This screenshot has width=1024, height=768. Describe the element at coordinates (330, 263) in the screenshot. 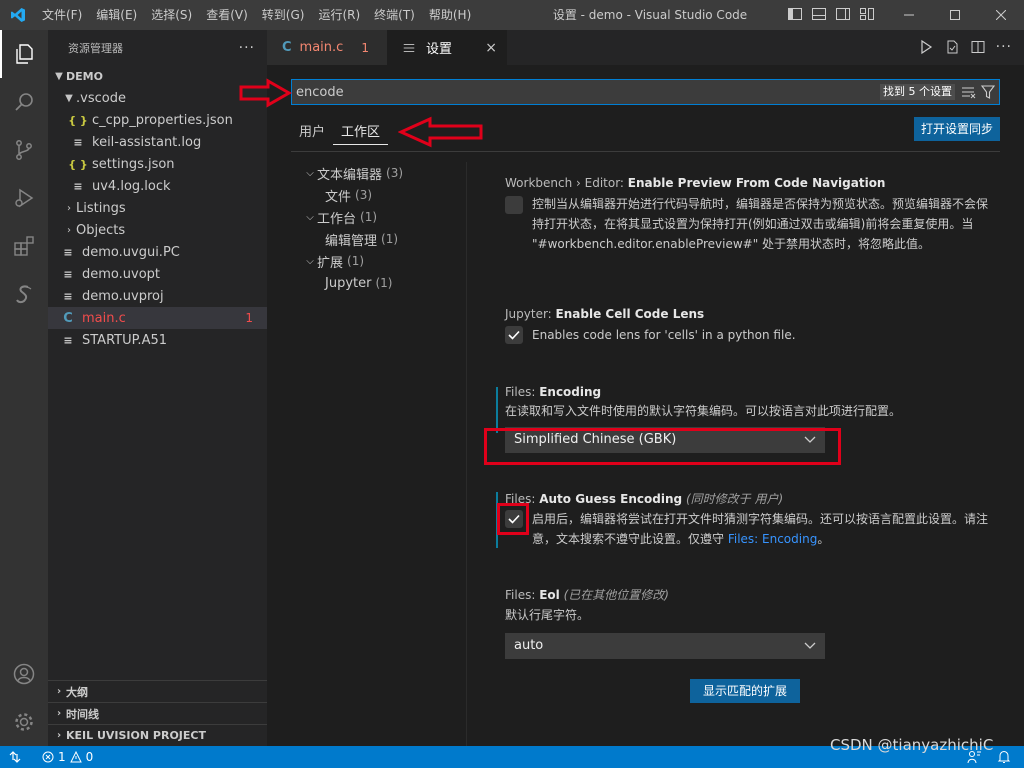

I see `toc-label: 扩展` at that location.